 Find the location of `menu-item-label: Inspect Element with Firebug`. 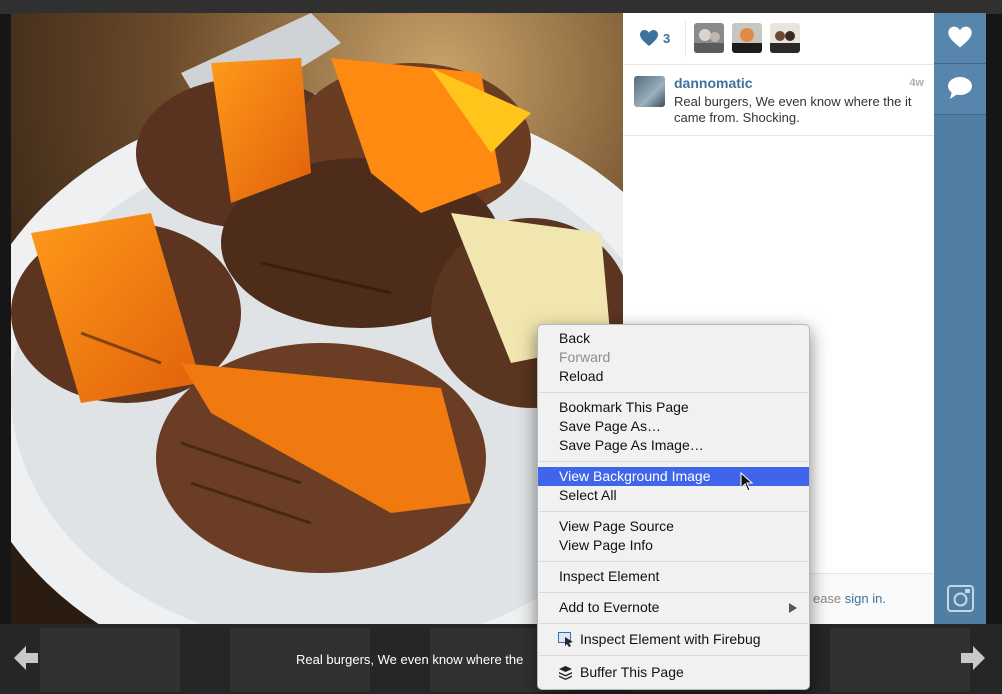

menu-item-label: Inspect Element with Firebug is located at coordinates (670, 639).